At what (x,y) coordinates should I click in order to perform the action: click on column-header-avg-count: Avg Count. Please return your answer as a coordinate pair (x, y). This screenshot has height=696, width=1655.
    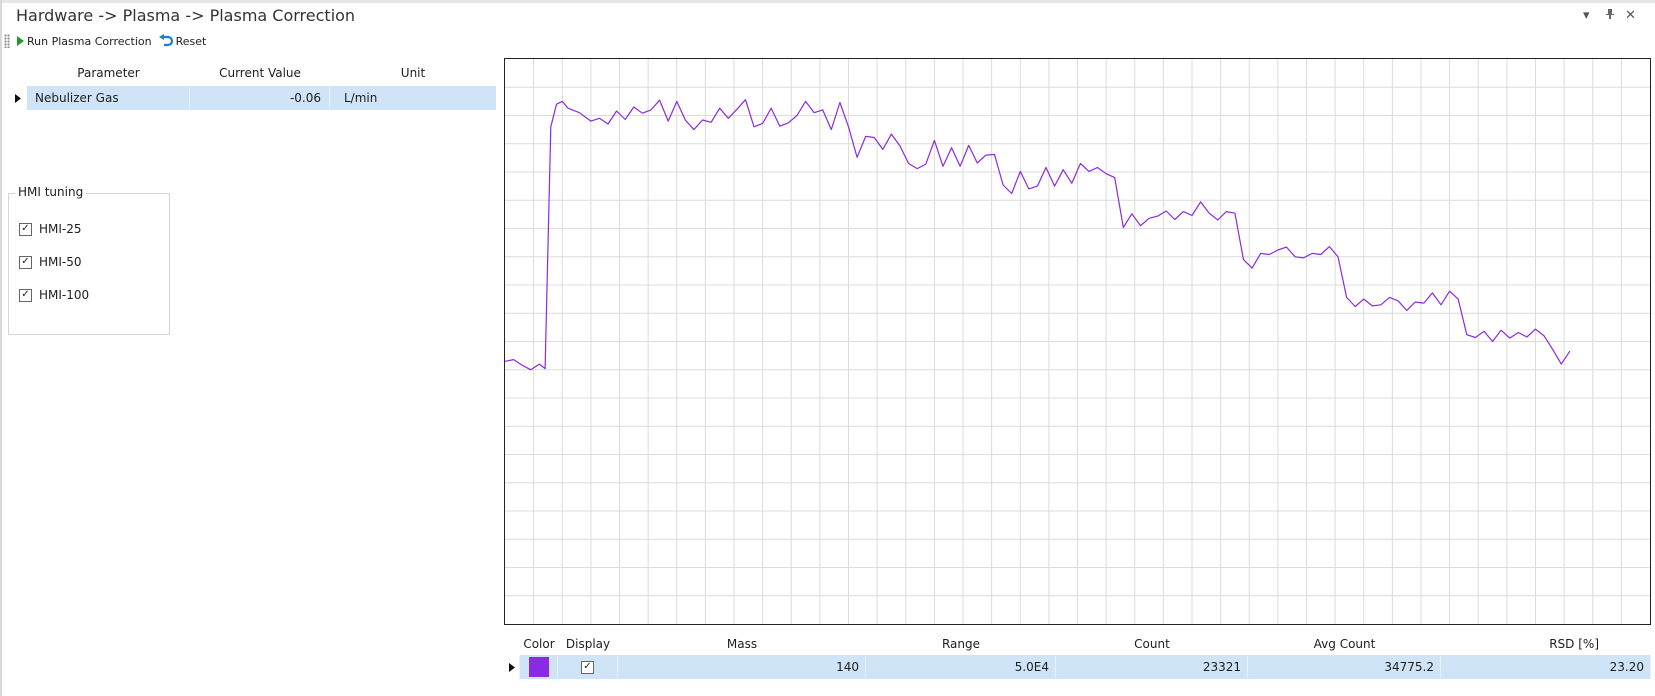
    Looking at the image, I should click on (1344, 644).